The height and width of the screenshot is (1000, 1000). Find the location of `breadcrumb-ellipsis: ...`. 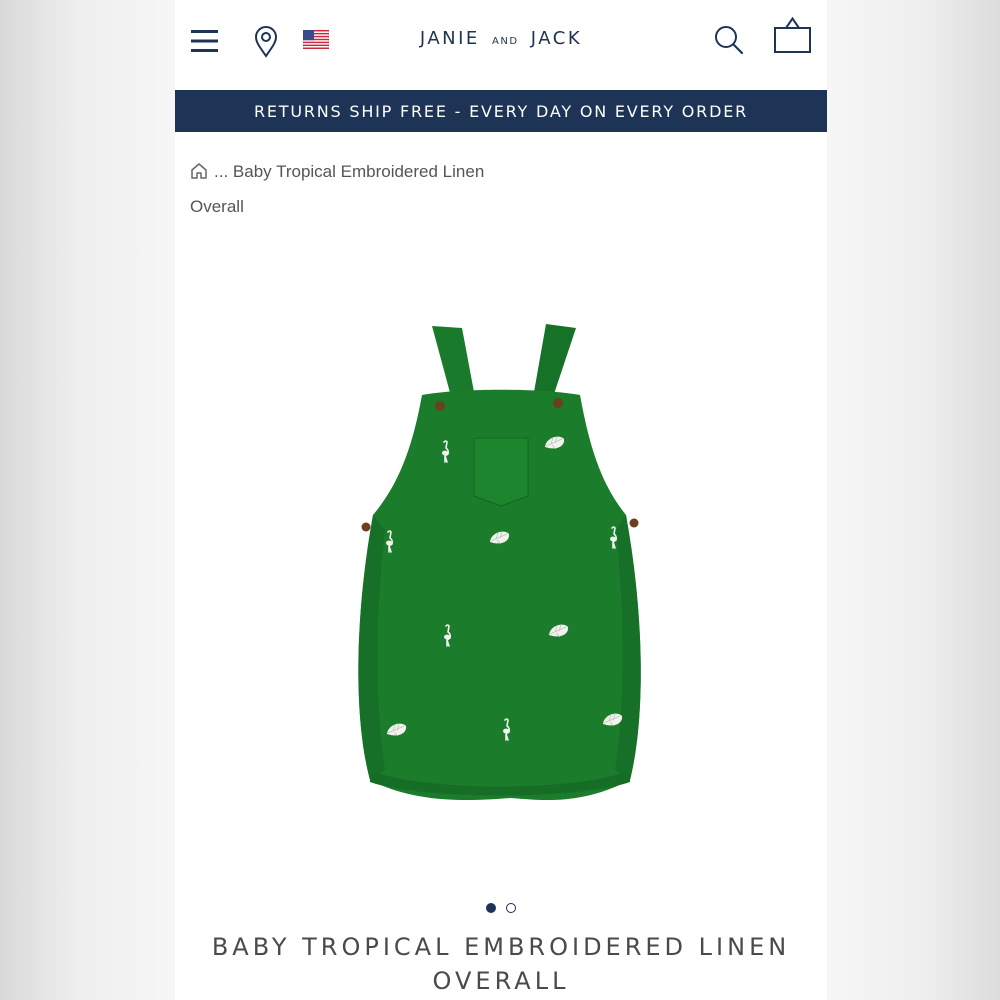

breadcrumb-ellipsis: ... is located at coordinates (221, 171).